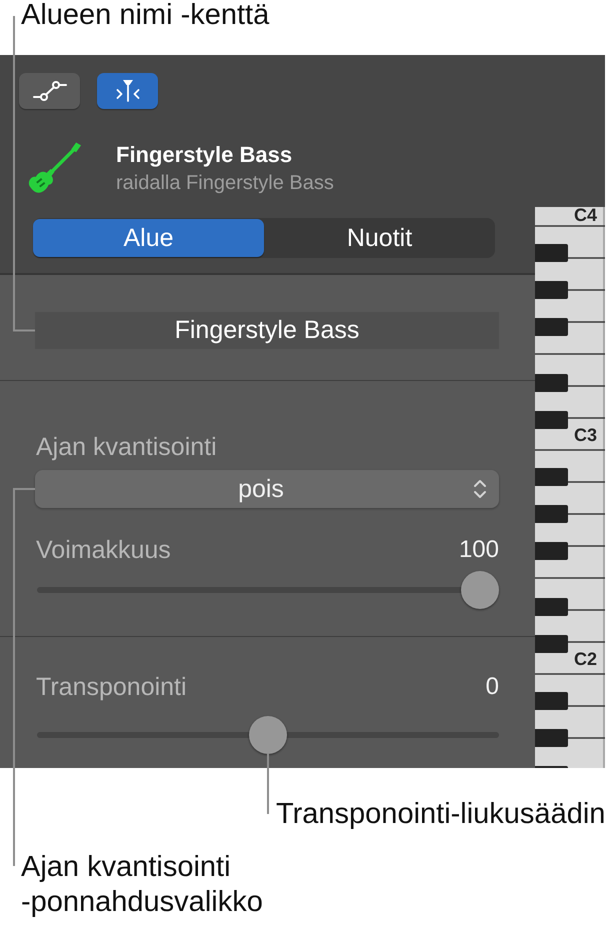 The image size is (614, 931). Describe the element at coordinates (111, 687) in the screenshot. I see `slider-label: Transponointi` at that location.